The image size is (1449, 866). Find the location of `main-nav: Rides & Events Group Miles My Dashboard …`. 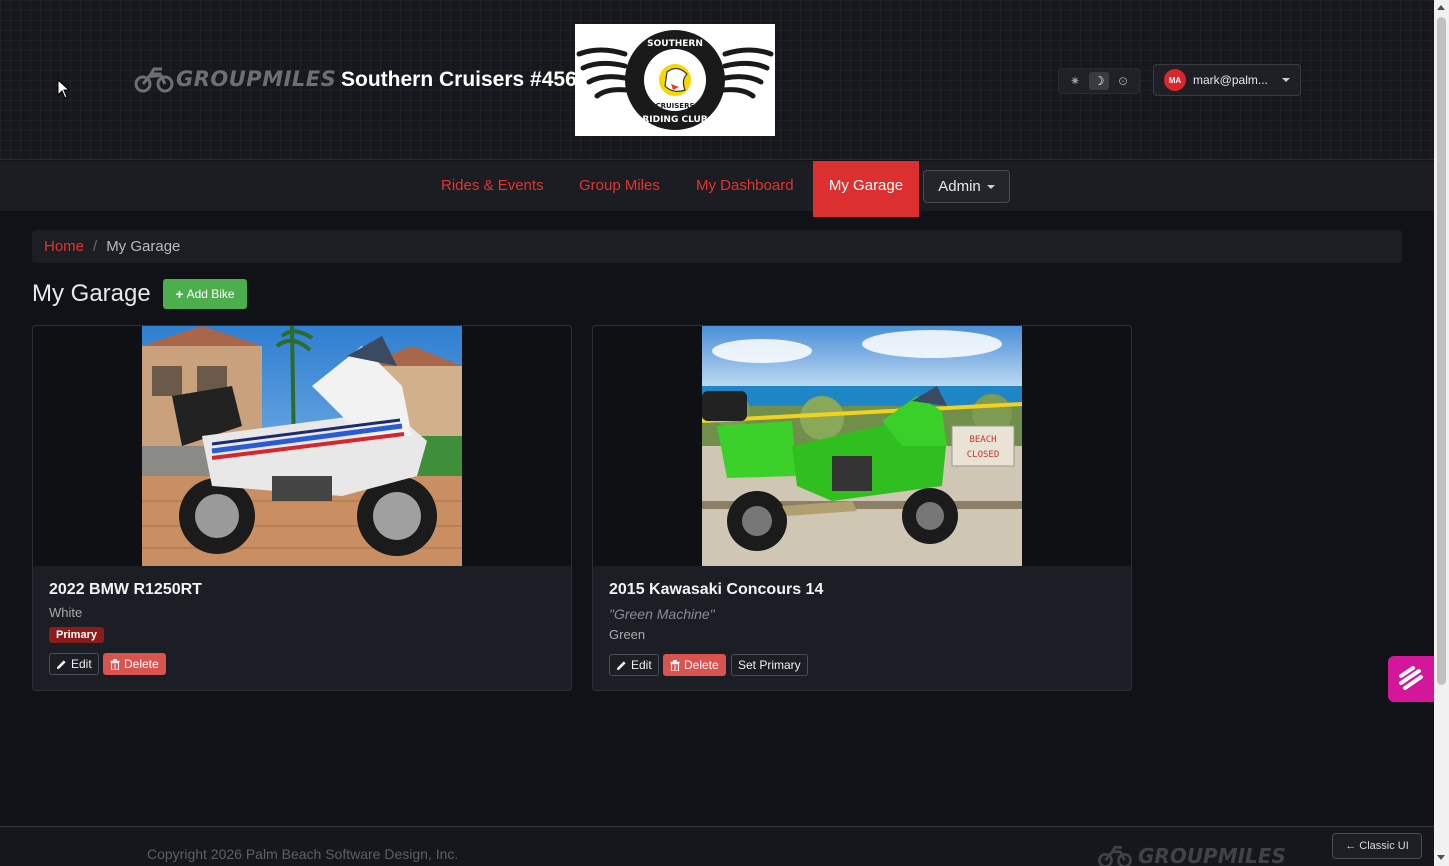

main-nav: Rides & Events Group Miles My Dashboard … is located at coordinates (717, 189).